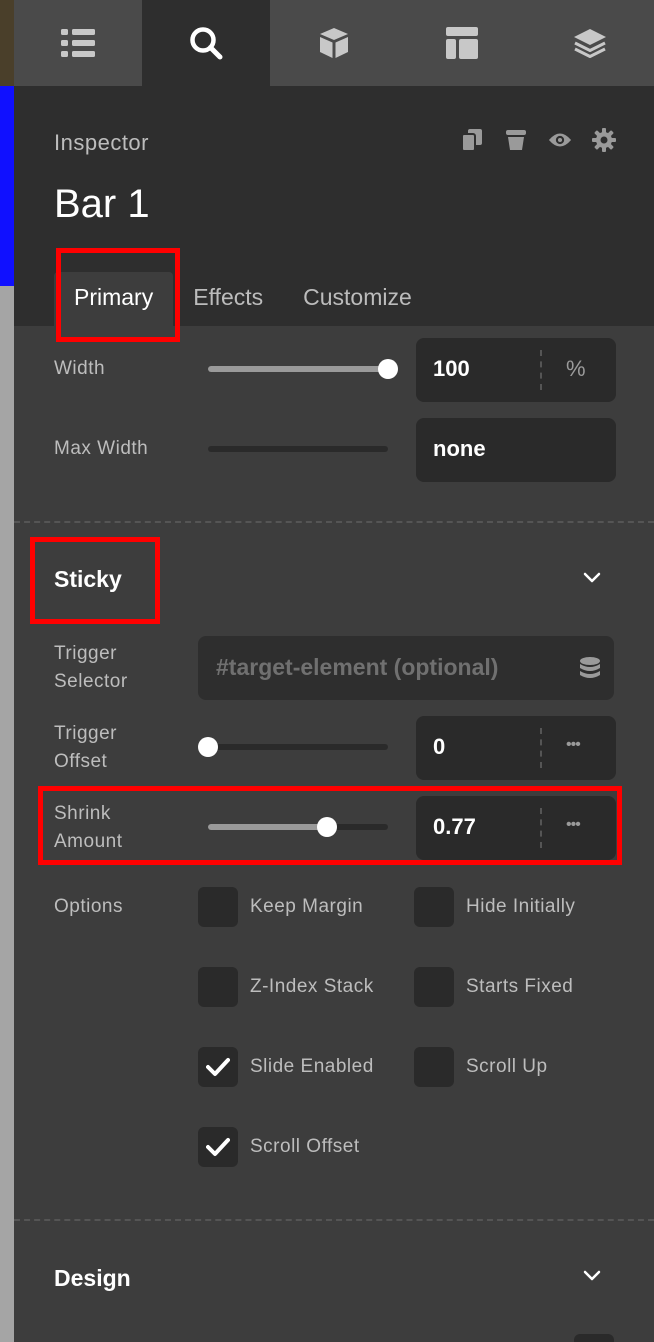  I want to click on duplicate-icon, so click(472, 140).